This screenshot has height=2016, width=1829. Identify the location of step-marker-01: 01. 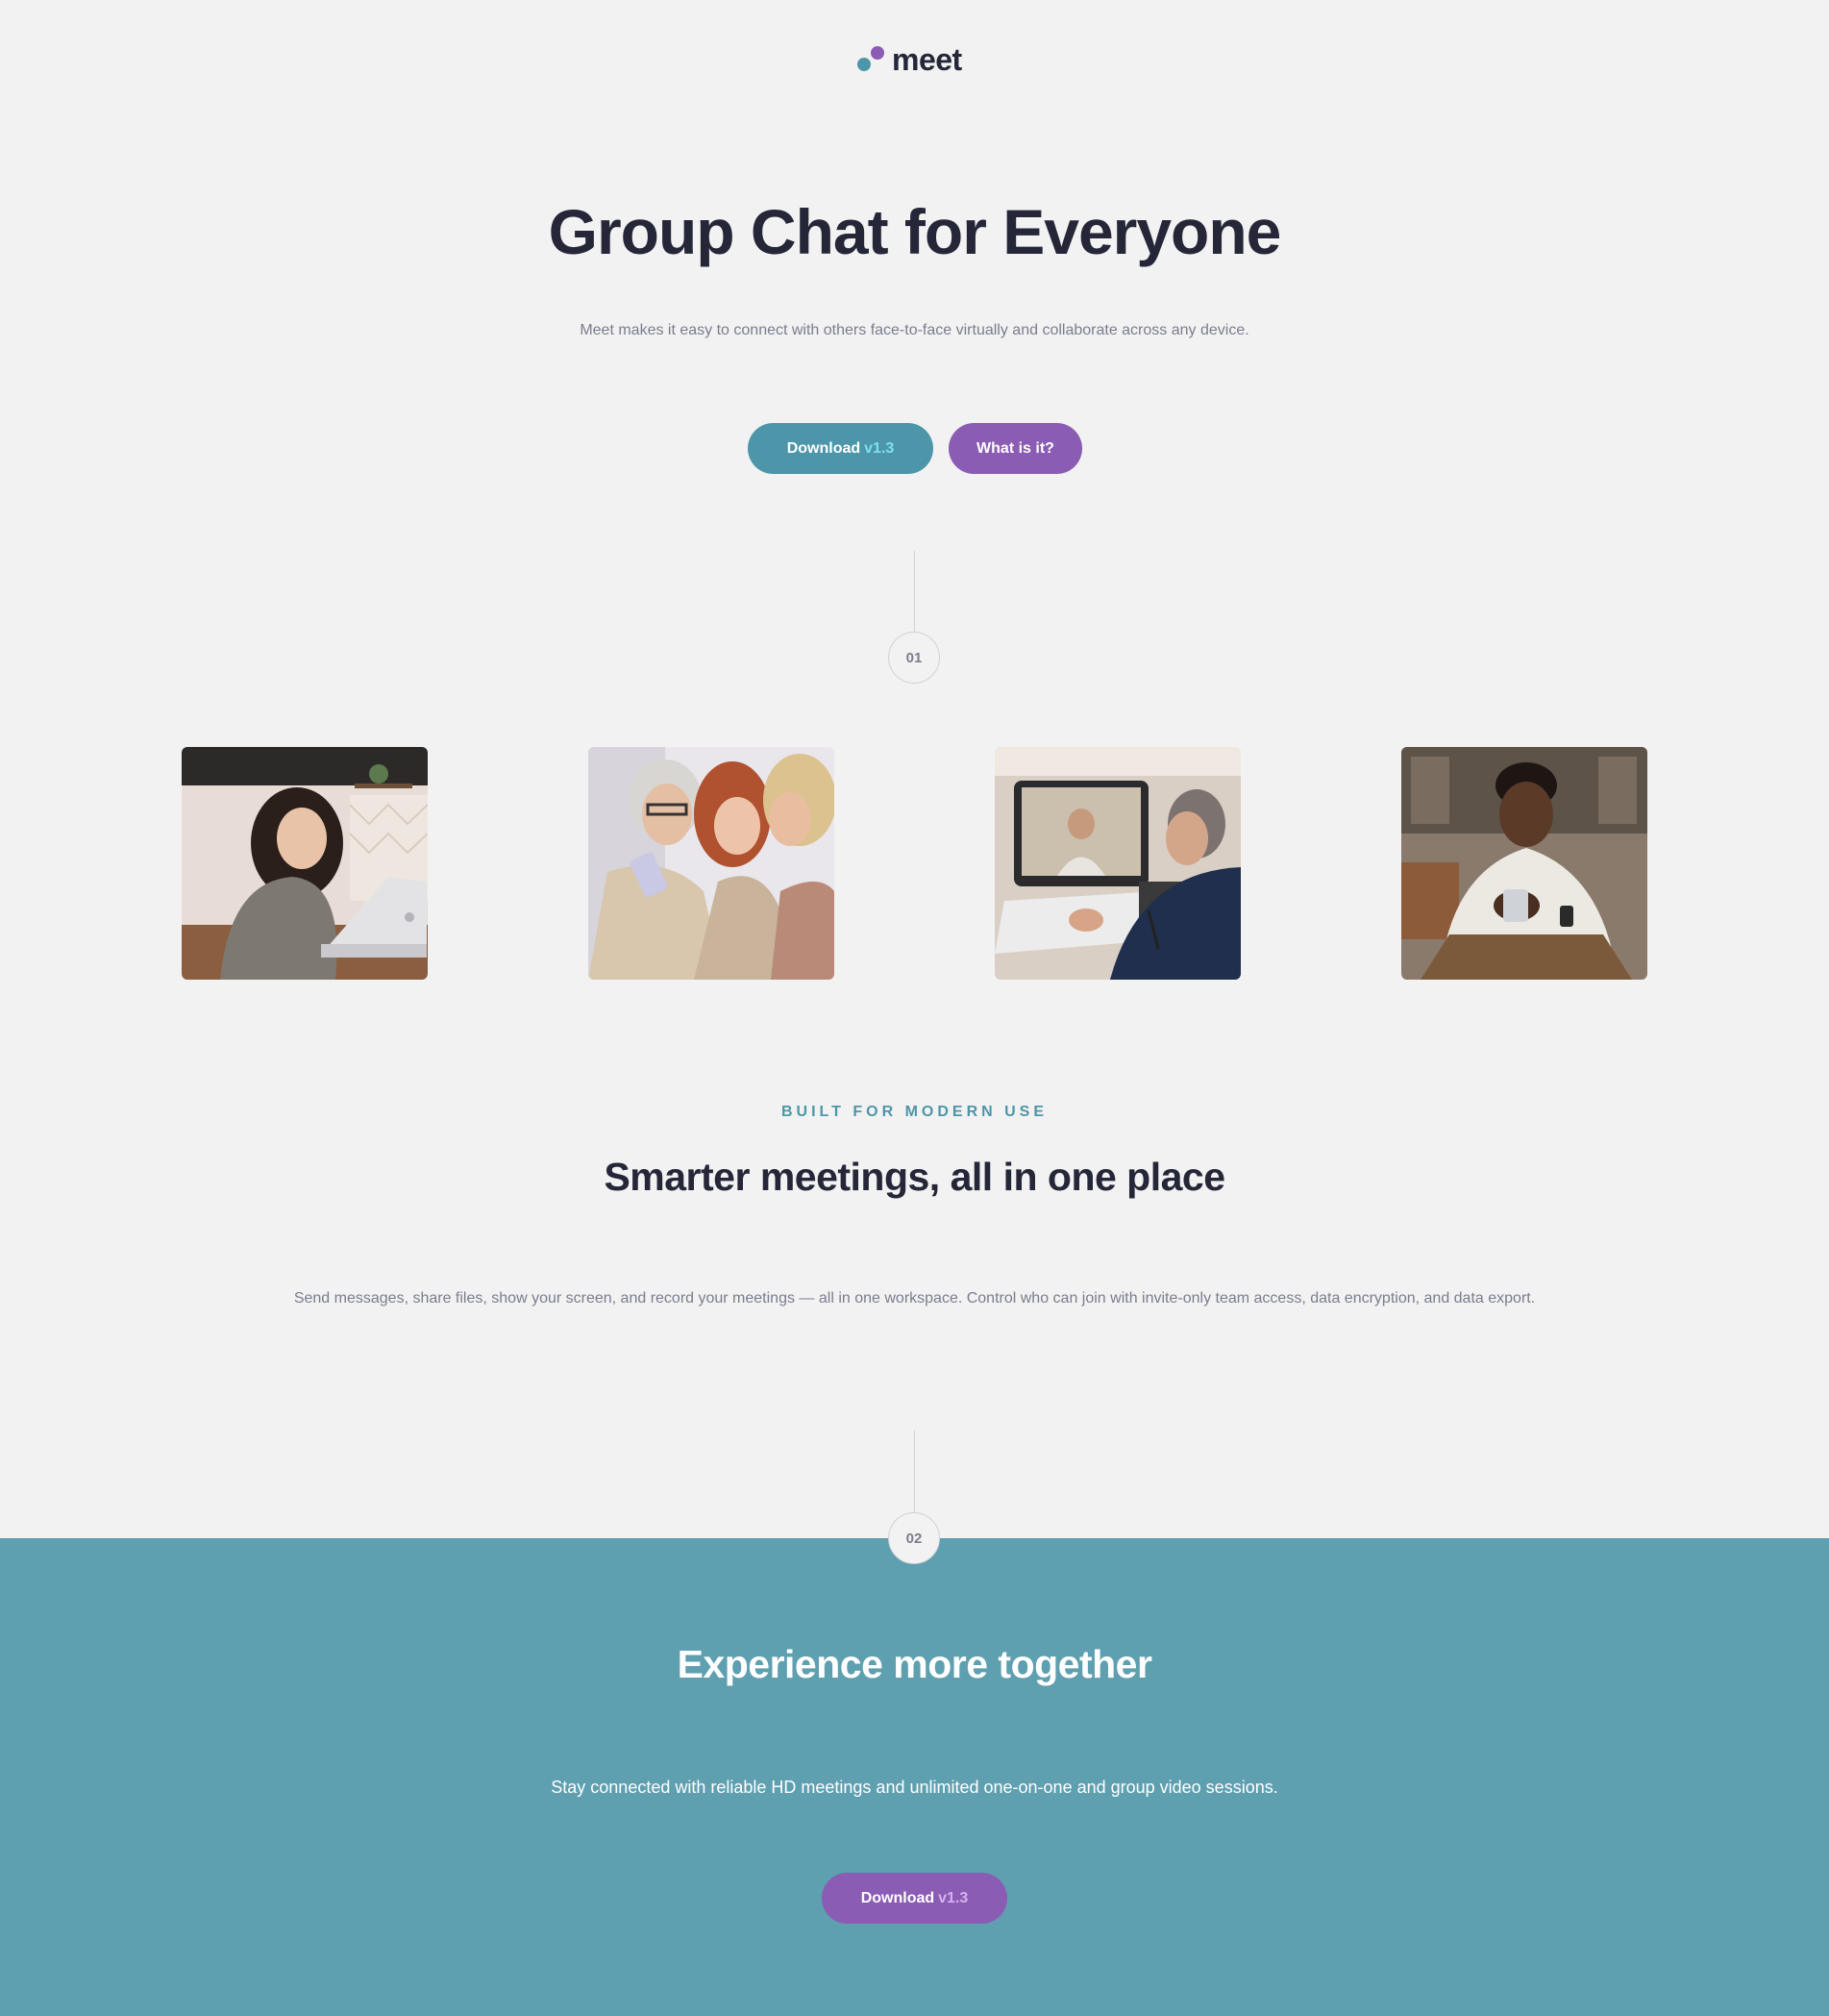
(914, 658).